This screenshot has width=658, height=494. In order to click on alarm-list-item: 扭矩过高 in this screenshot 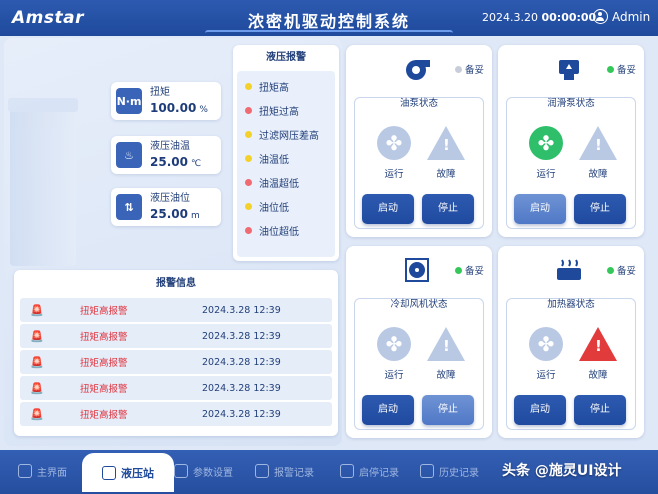, I will do `click(286, 110)`.